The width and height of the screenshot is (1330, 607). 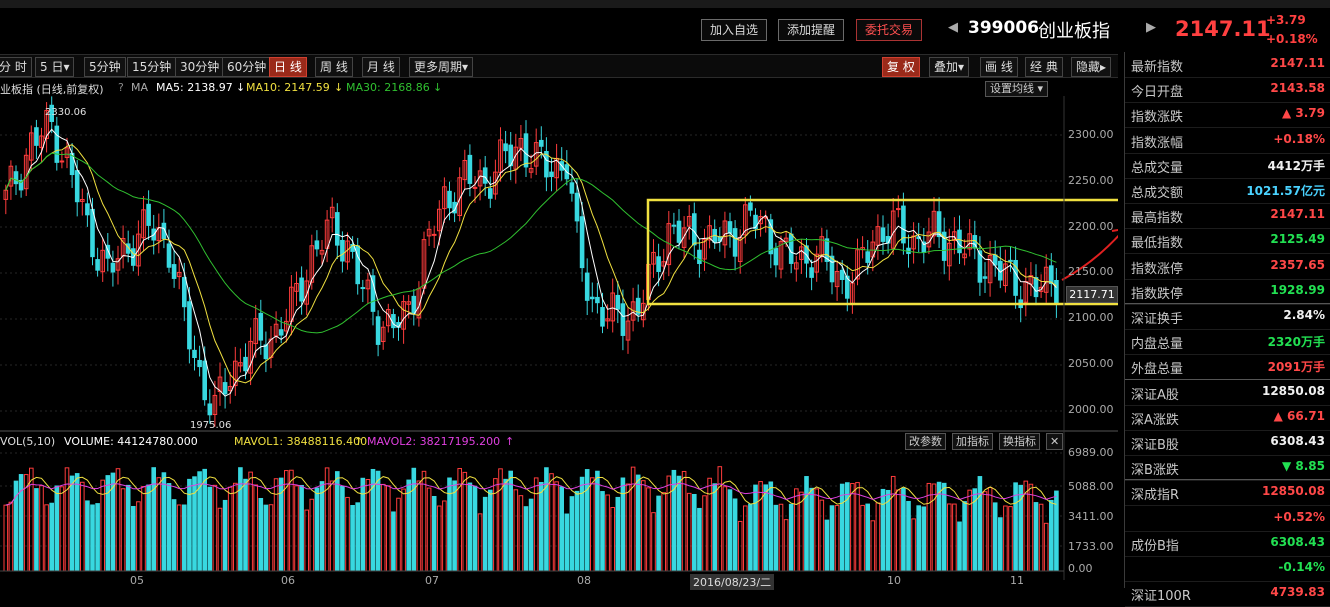 I want to click on quote-value: 2091万手, so click(x=1296, y=366).